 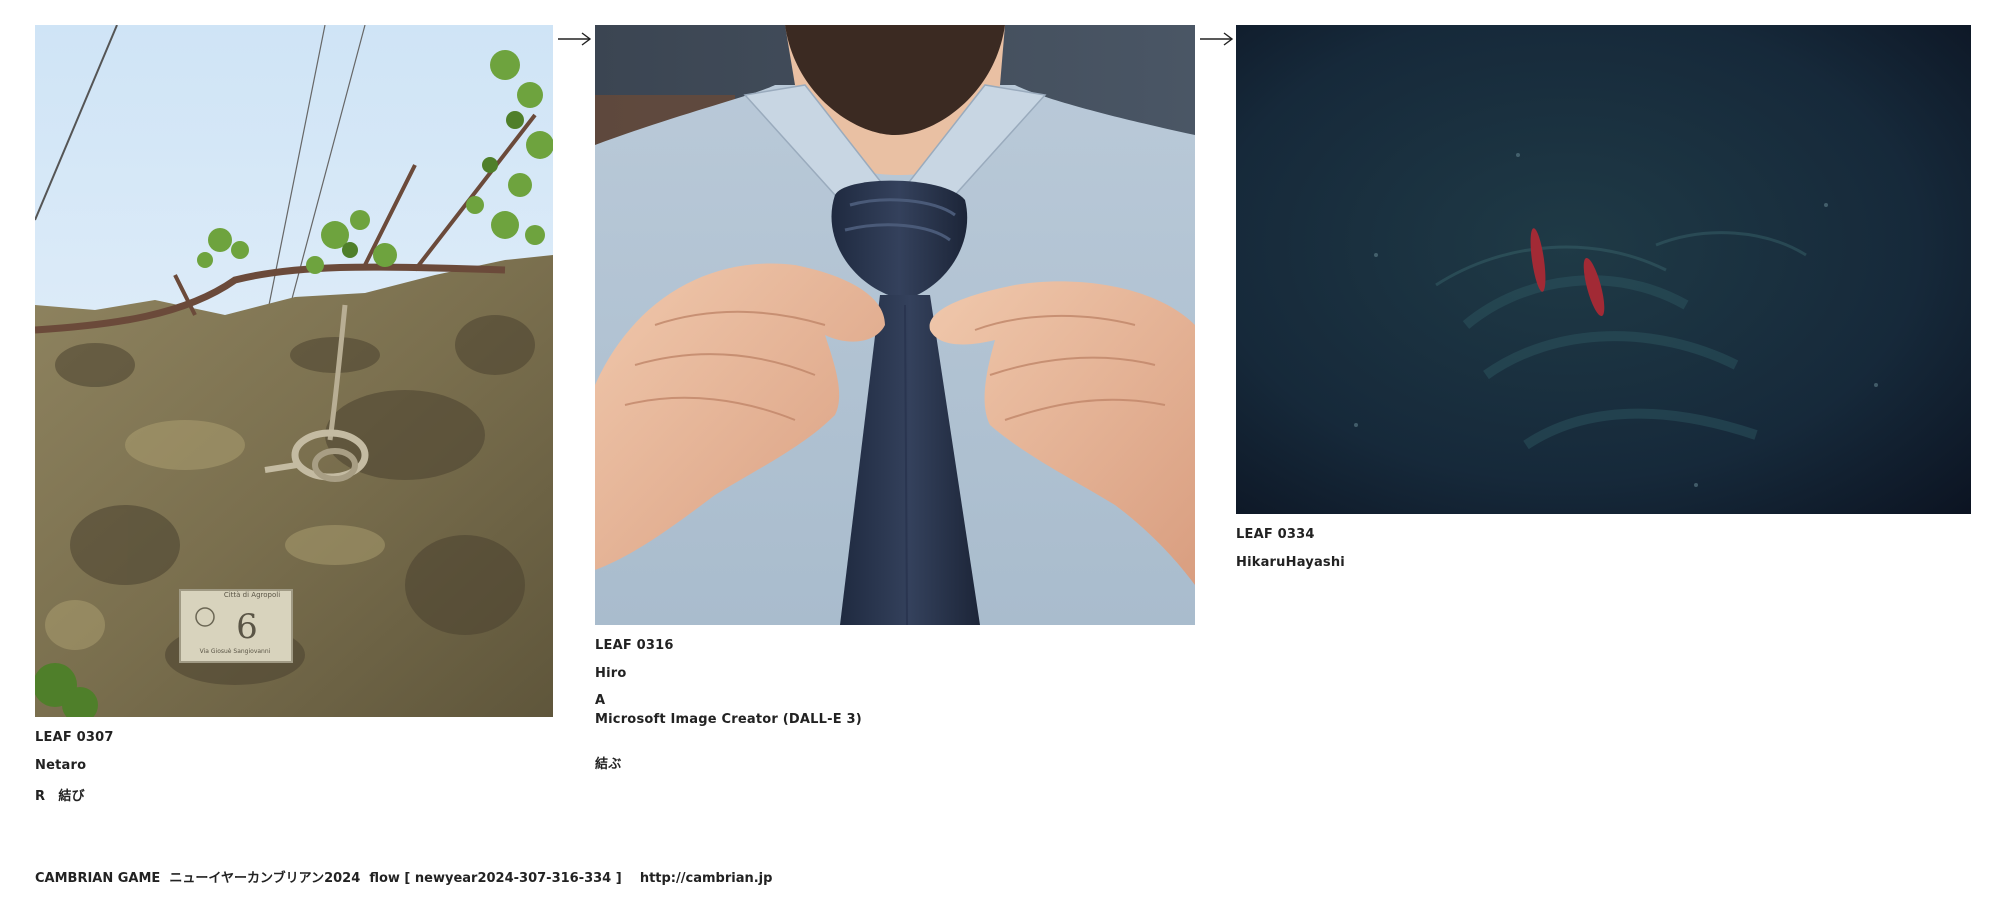 I want to click on footer-event: ニューイヤーカンブリアン2024, so click(x=264, y=878).